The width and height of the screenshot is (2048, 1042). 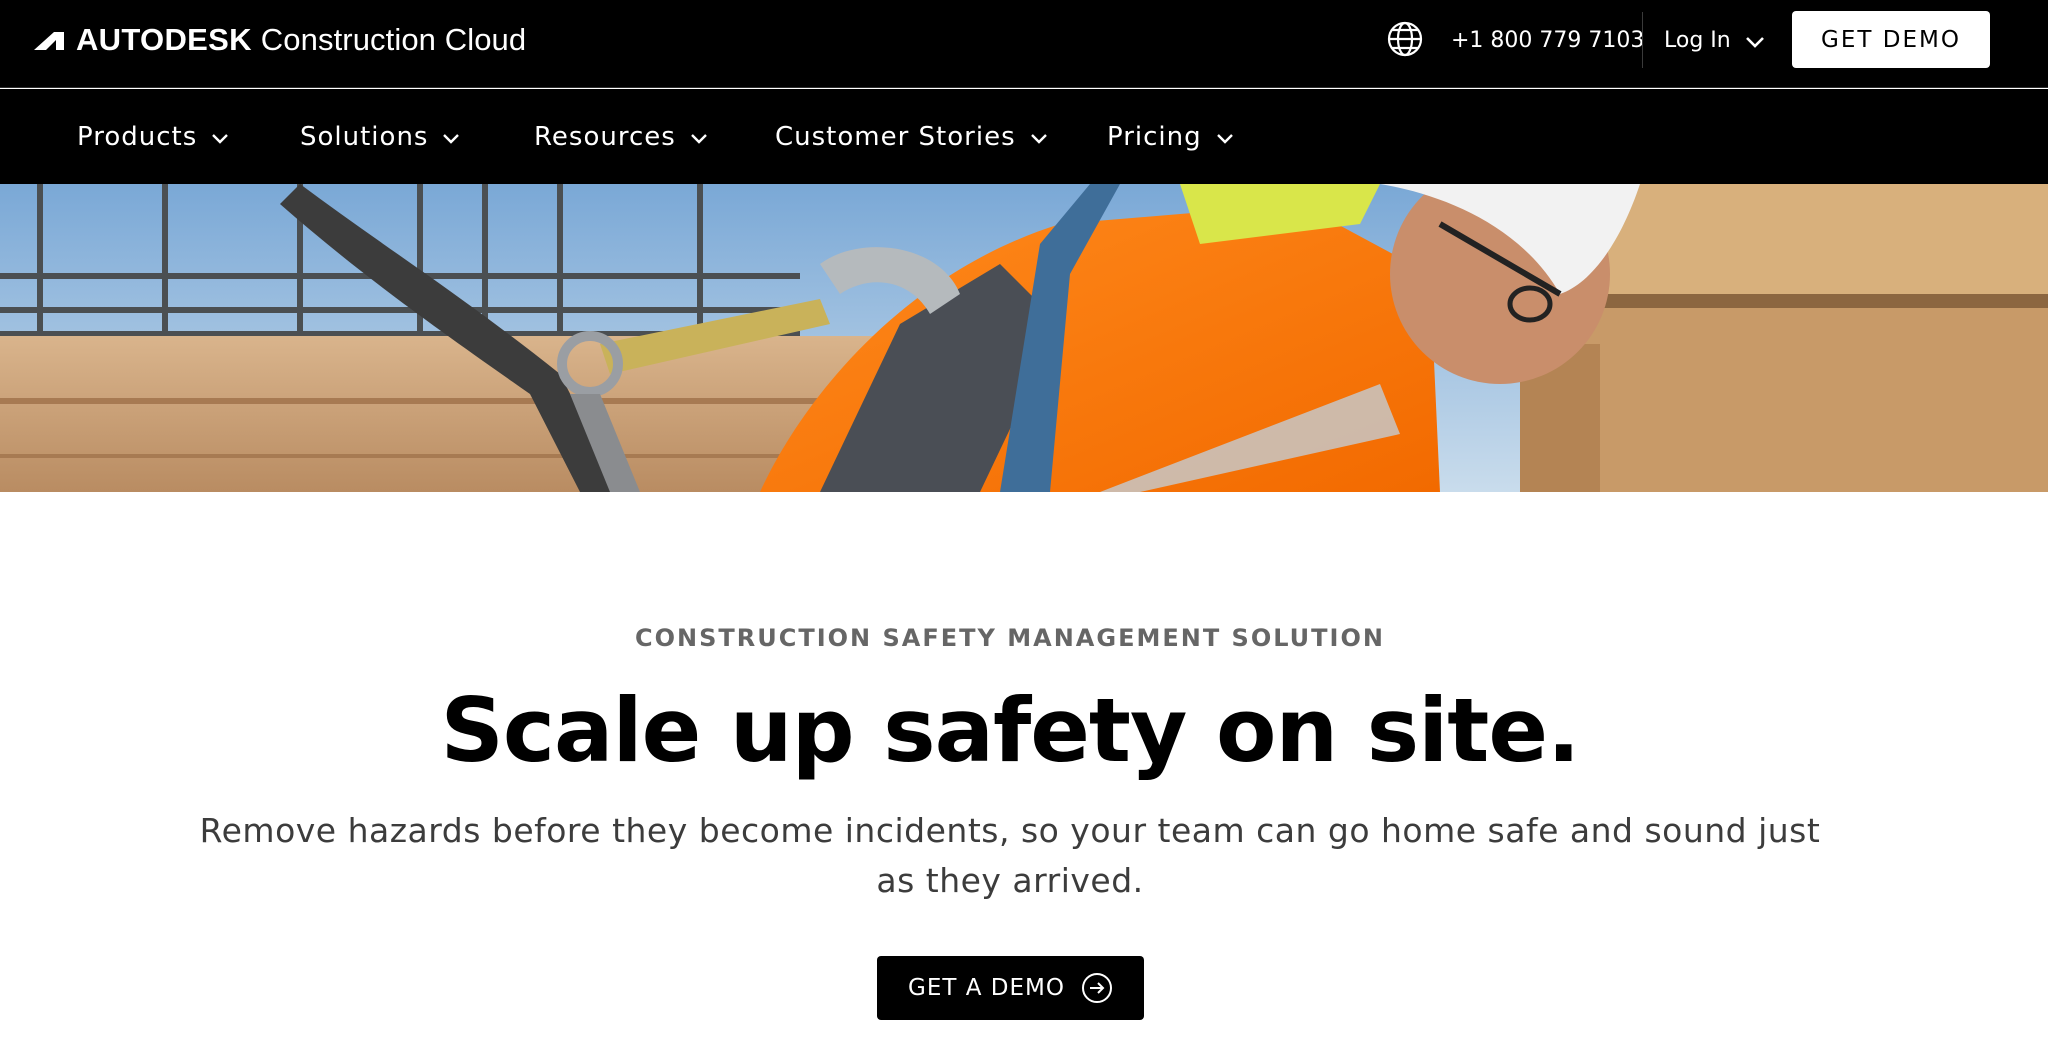 I want to click on autodesk-logo-icon, so click(x=49, y=41).